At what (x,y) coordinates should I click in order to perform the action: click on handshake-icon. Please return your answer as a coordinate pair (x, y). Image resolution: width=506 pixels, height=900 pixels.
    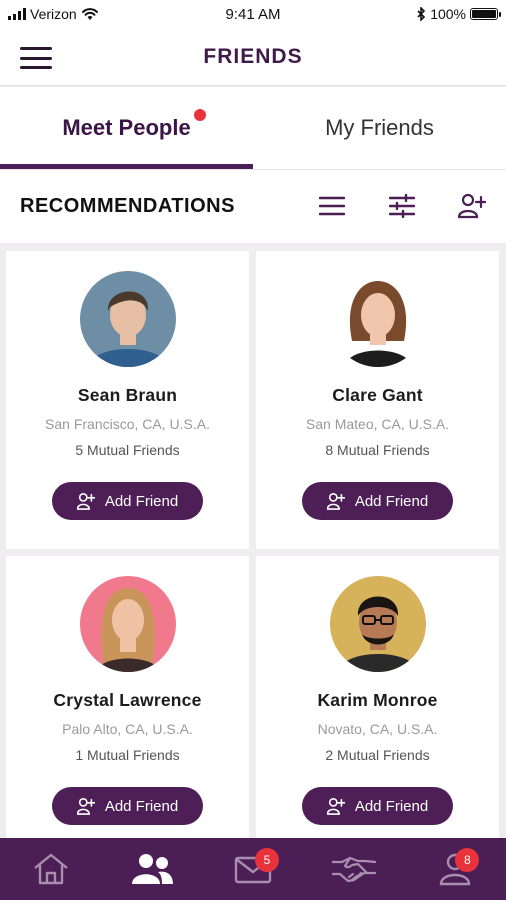
    Looking at the image, I should click on (354, 869).